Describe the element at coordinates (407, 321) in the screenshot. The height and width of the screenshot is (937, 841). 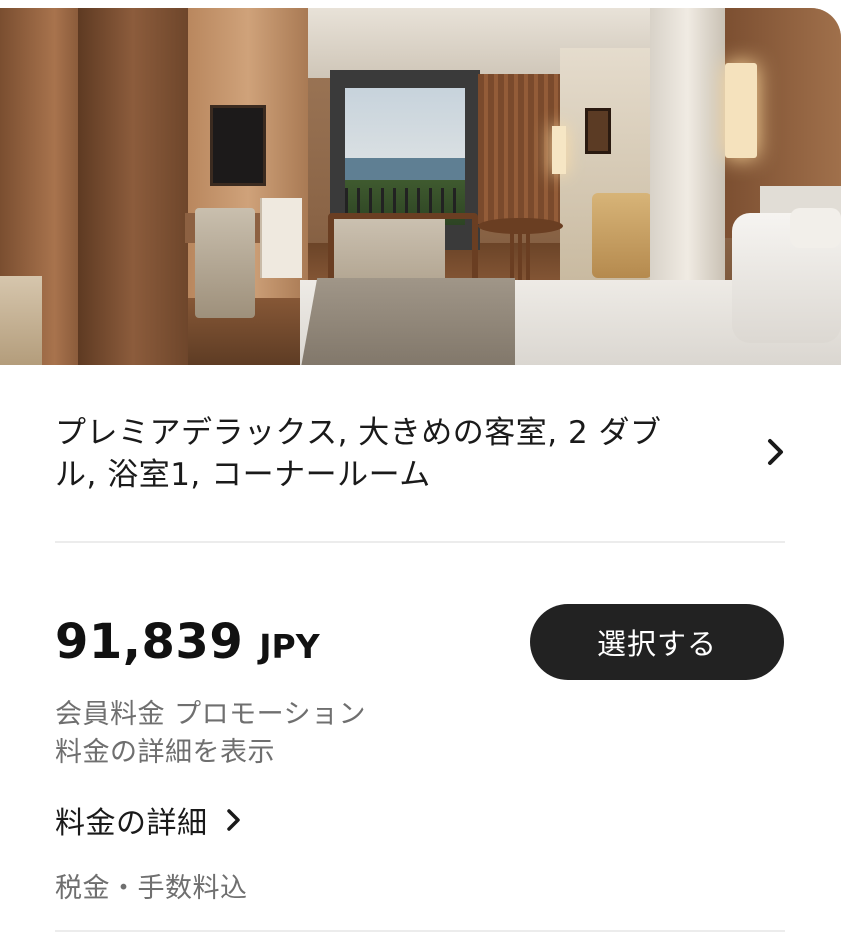
I see `photo-bed-runner` at that location.